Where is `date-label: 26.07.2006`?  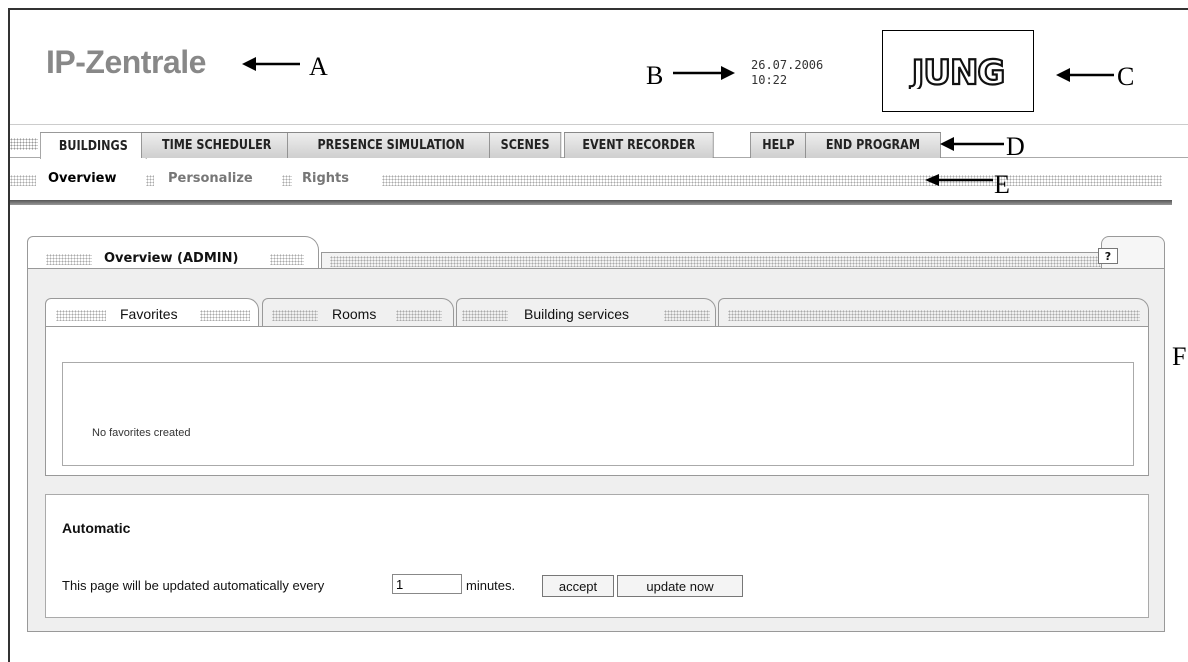 date-label: 26.07.2006 is located at coordinates (787, 65).